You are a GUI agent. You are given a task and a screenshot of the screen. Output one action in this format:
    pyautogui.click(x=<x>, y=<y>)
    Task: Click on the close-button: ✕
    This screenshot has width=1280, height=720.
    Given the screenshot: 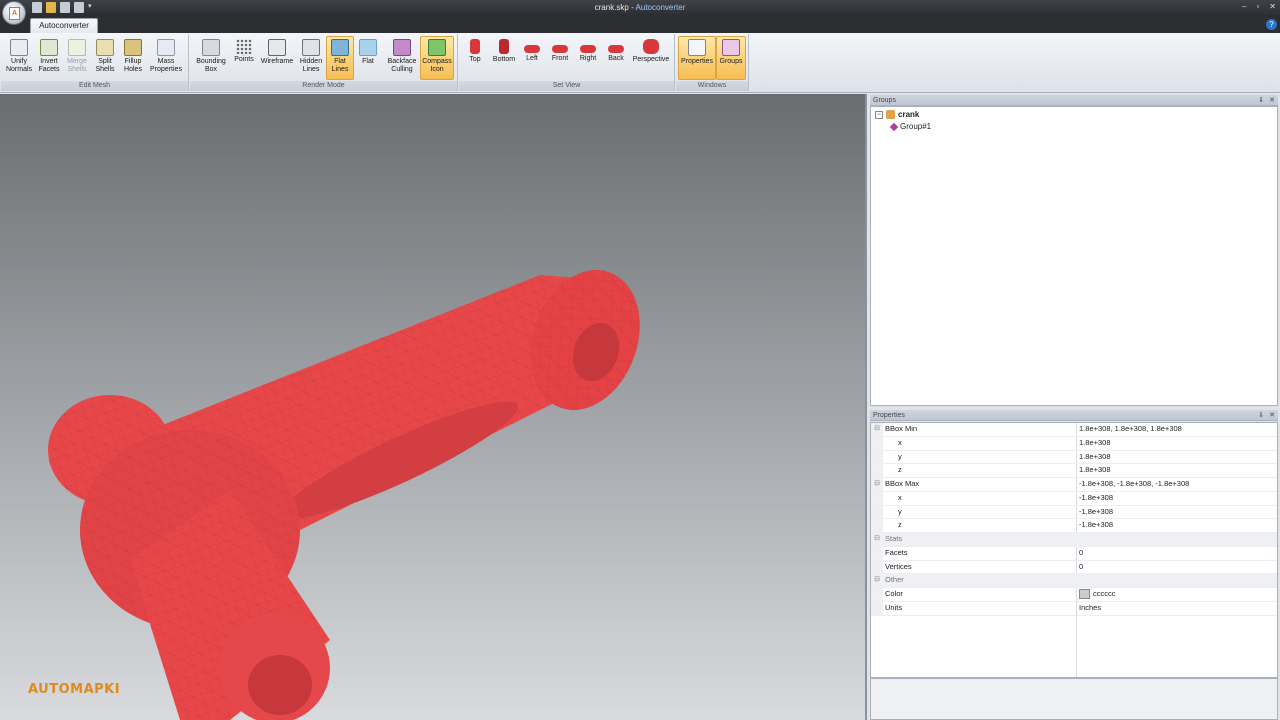 What is the action you would take?
    pyautogui.click(x=1272, y=6)
    